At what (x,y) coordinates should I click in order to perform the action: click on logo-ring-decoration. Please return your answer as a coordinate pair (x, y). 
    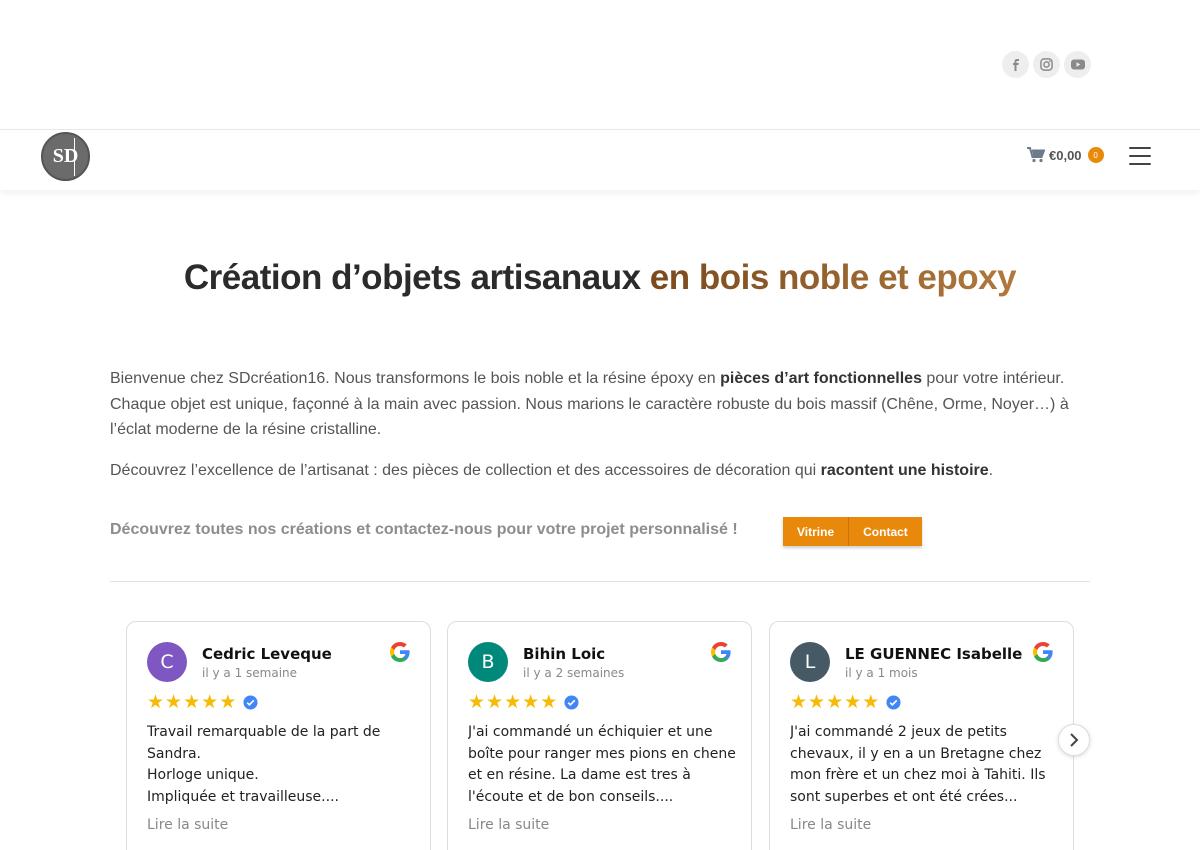
    Looking at the image, I should click on (81, 157).